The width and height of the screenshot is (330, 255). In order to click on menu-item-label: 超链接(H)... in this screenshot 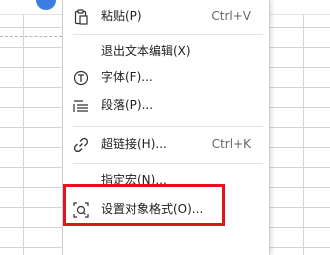, I will do `click(134, 144)`.